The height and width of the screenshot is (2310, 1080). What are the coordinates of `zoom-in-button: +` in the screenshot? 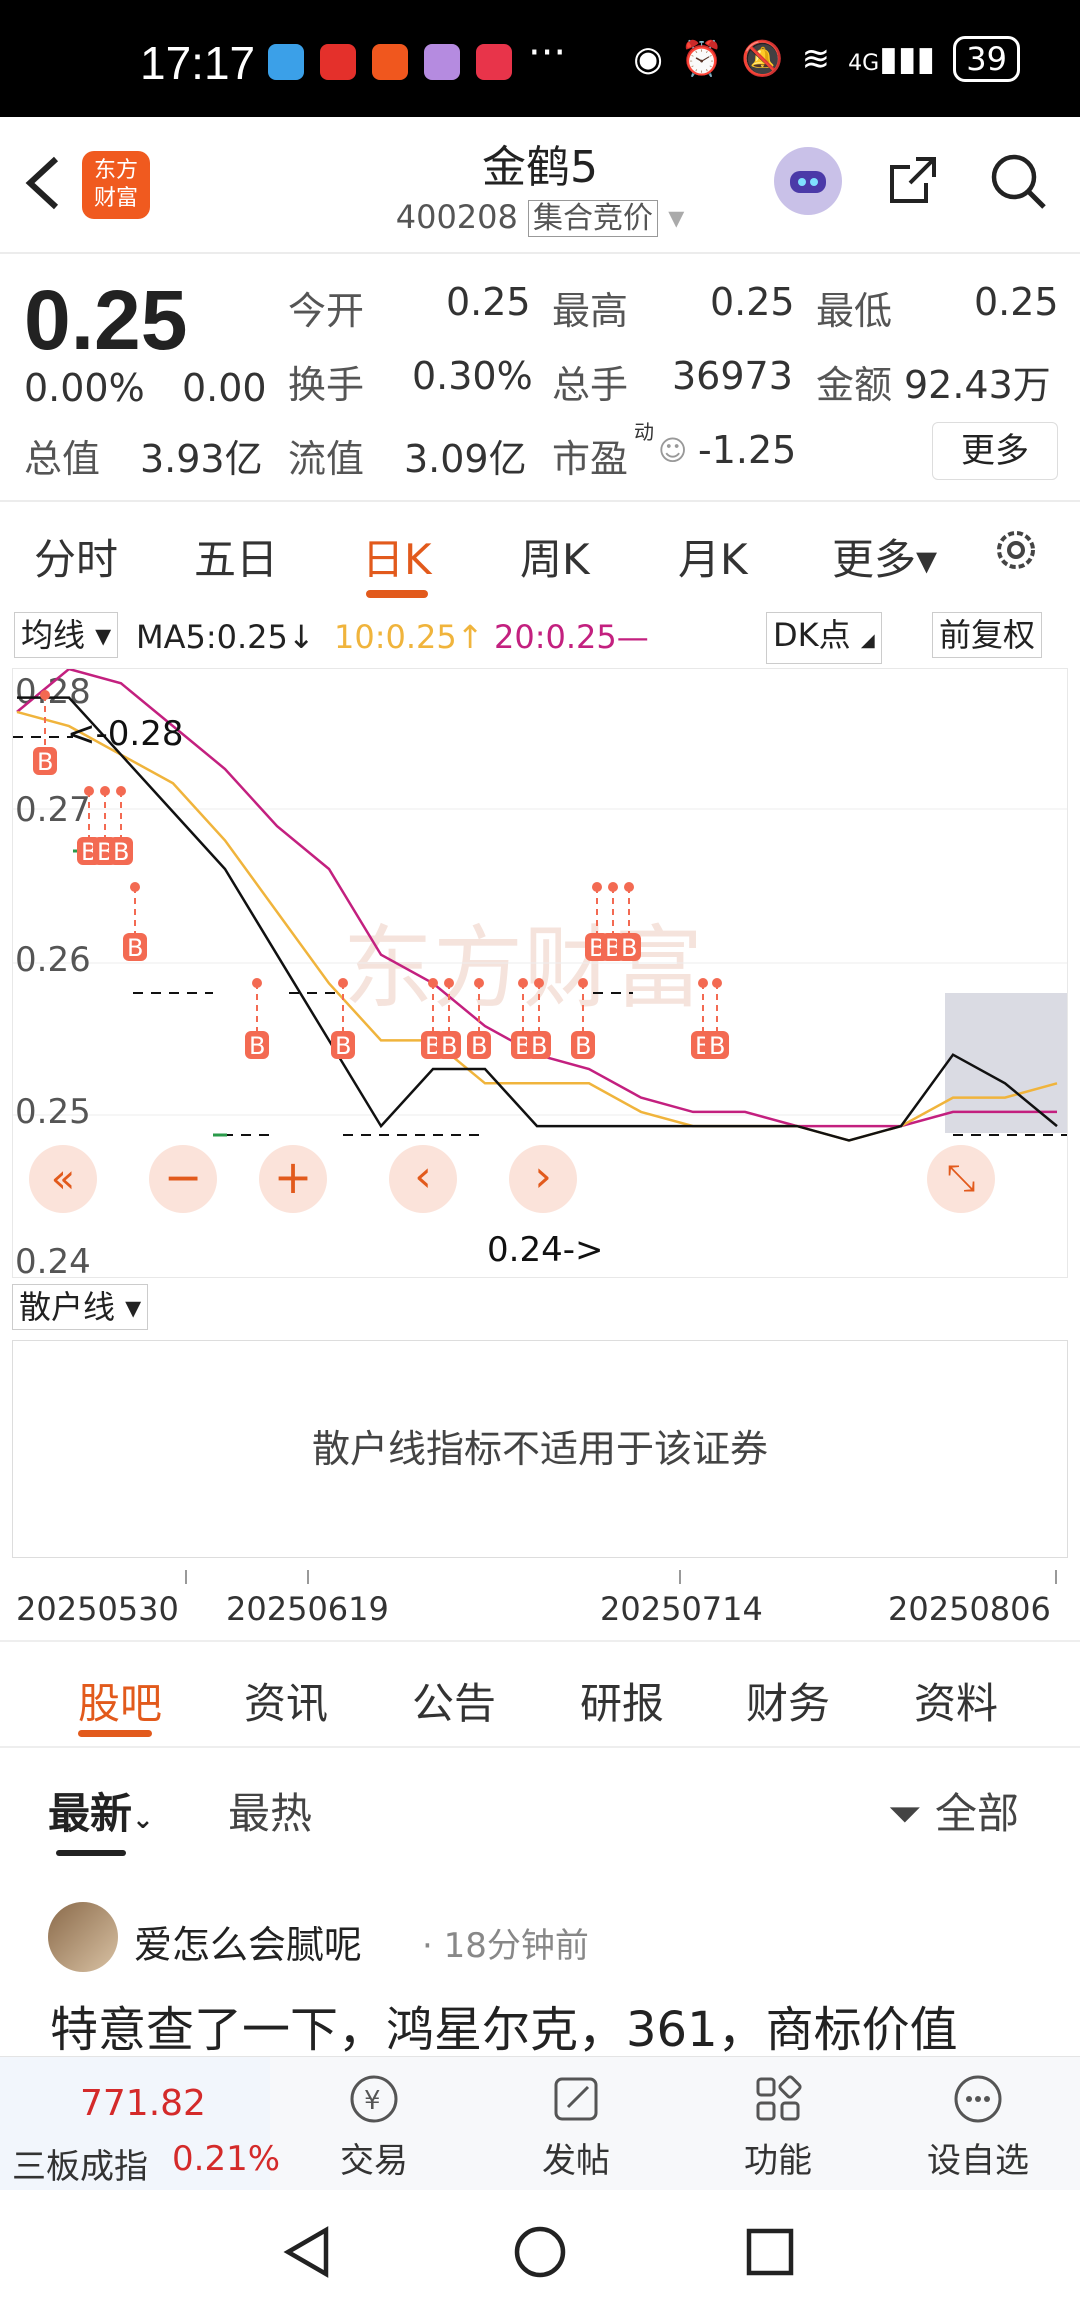 It's located at (293, 1179).